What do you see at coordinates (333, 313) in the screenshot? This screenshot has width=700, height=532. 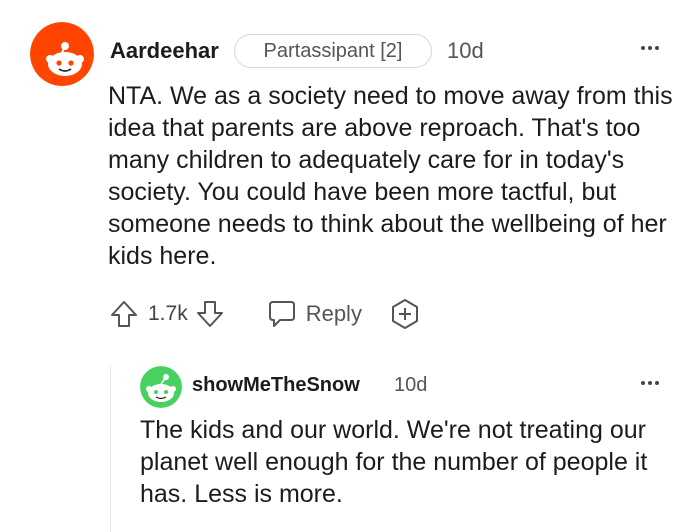 I see `reply-label: Reply` at bounding box center [333, 313].